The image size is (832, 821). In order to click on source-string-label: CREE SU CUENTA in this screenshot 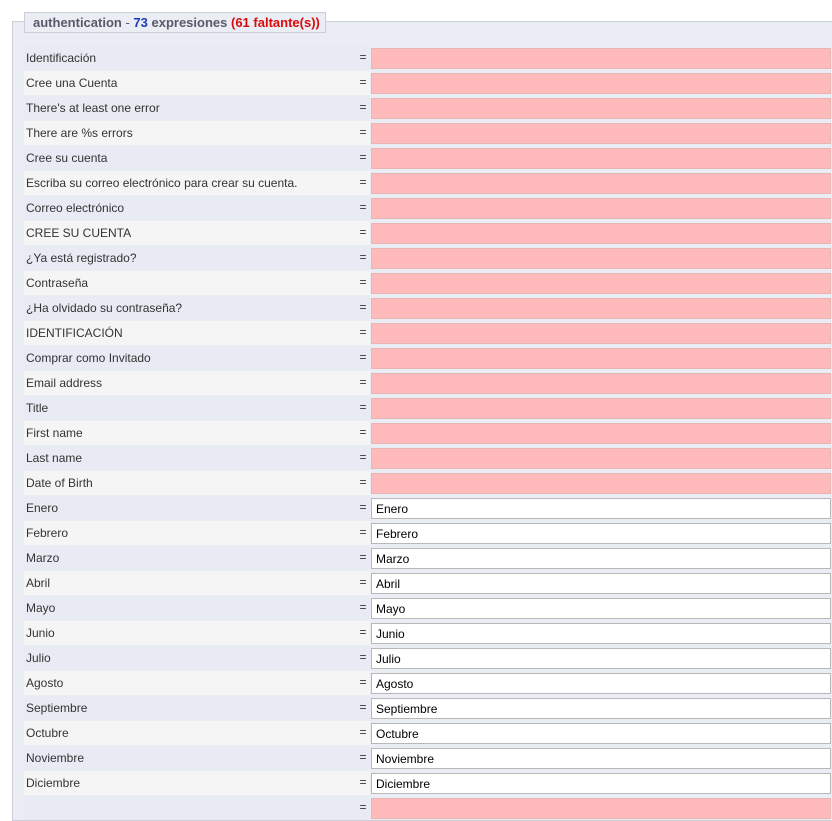, I will do `click(197, 233)`.